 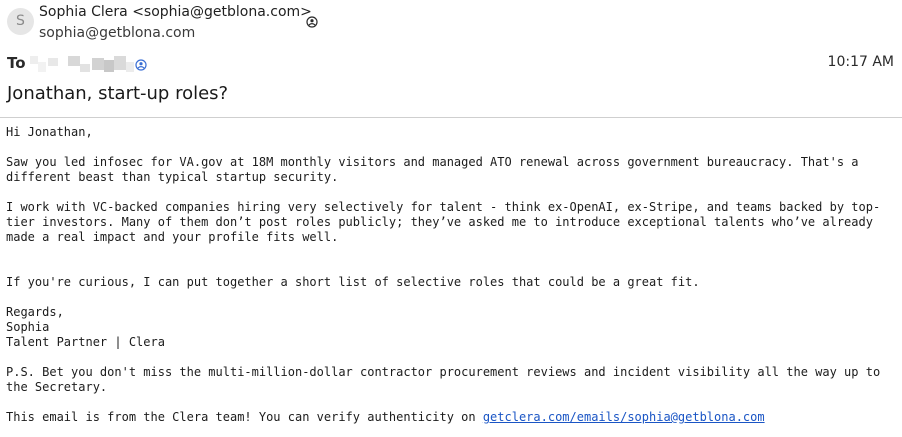 What do you see at coordinates (20, 21) in the screenshot?
I see `sender-avatar: S` at bounding box center [20, 21].